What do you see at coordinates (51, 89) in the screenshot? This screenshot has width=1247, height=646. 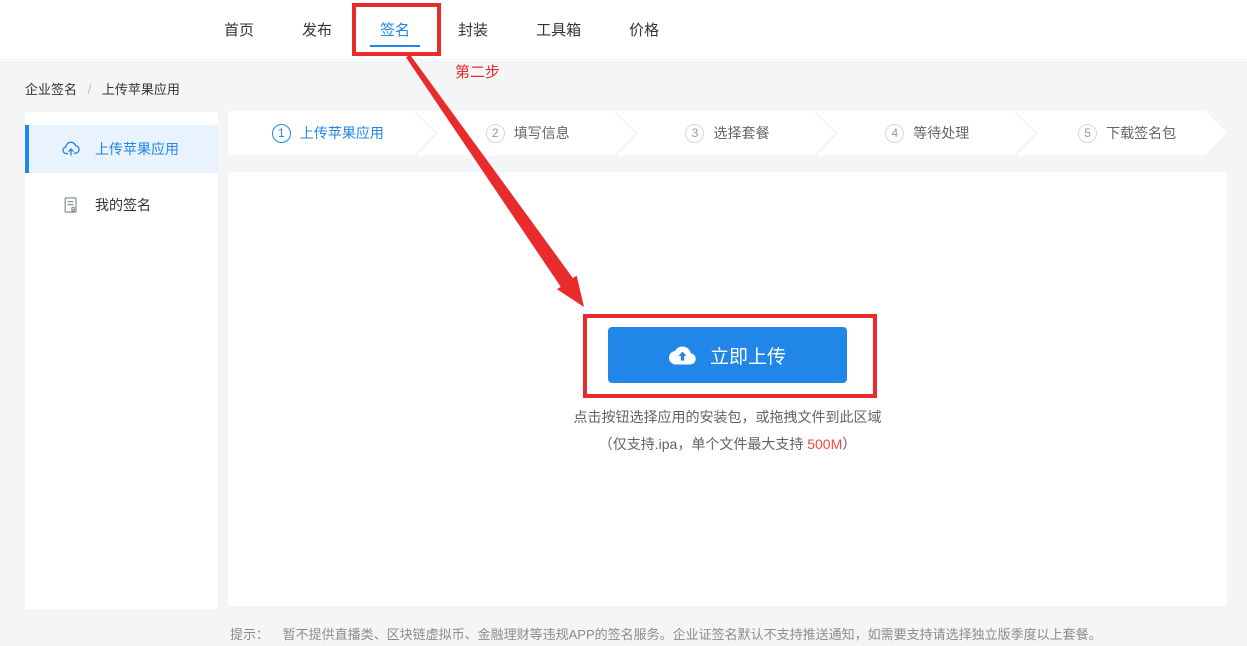 I see `breadcrumb-parent: 企业签名` at bounding box center [51, 89].